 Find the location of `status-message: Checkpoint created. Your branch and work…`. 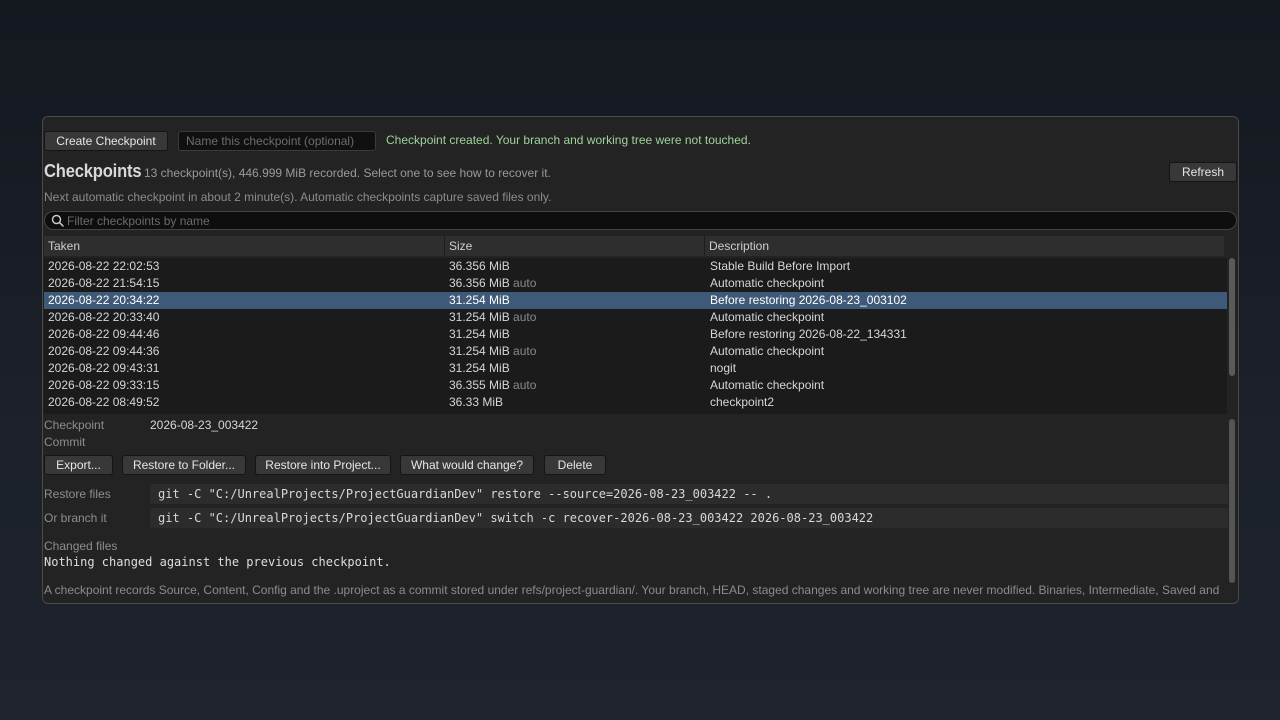

status-message: Checkpoint created. Your branch and work… is located at coordinates (568, 140).